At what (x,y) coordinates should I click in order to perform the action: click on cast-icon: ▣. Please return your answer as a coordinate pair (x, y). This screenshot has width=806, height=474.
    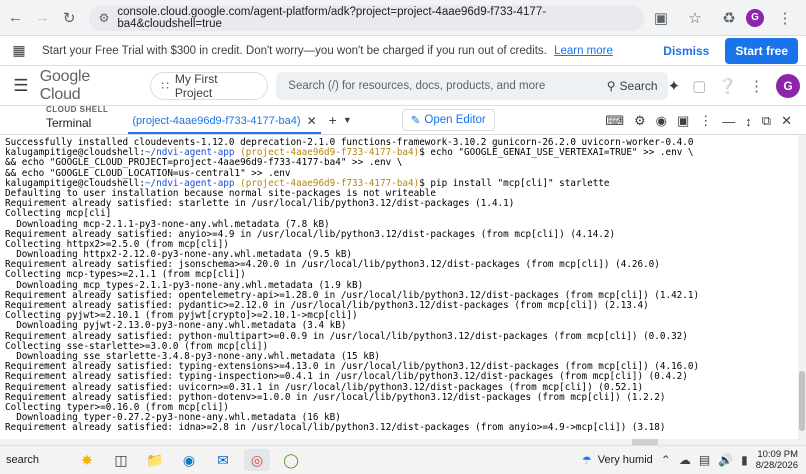
    Looking at the image, I should click on (661, 18).